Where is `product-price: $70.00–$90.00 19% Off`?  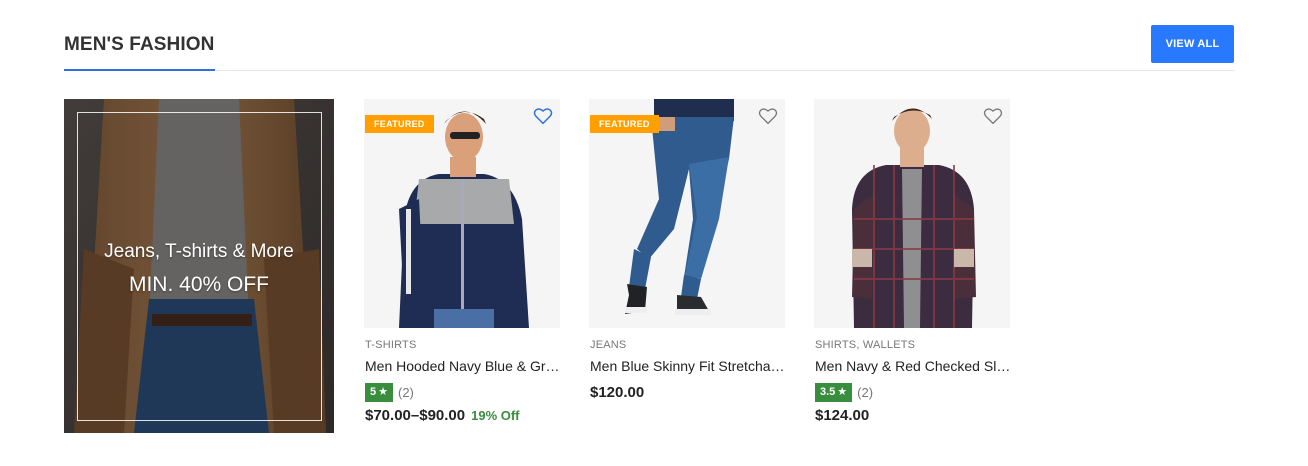
product-price: $70.00–$90.00 19% Off is located at coordinates (442, 415).